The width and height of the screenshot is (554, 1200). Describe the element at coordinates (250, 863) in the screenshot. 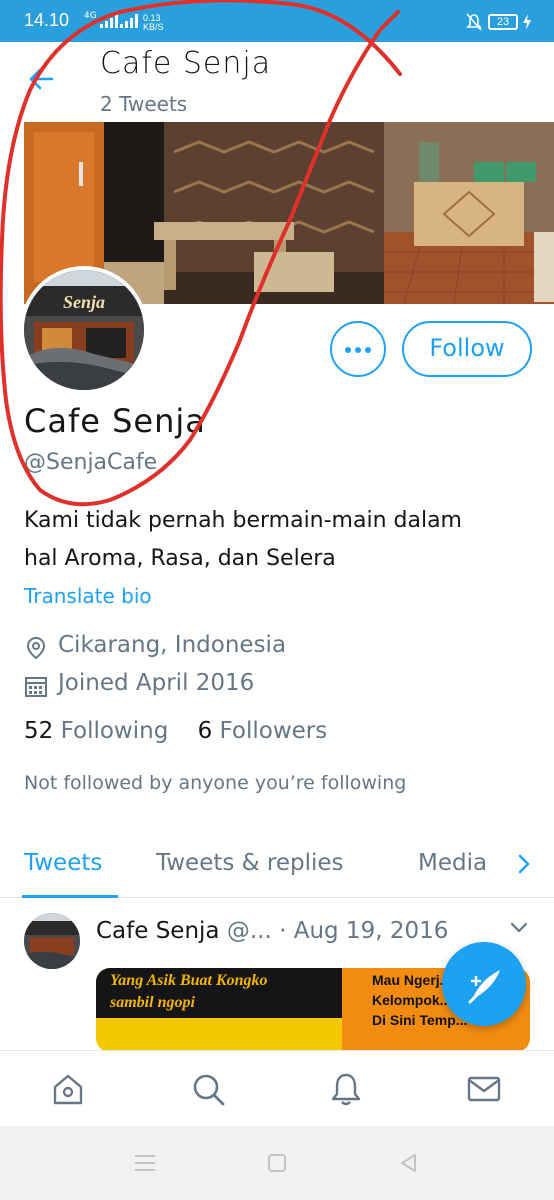

I see `tab-tweets-replies: Tweets & replies` at that location.